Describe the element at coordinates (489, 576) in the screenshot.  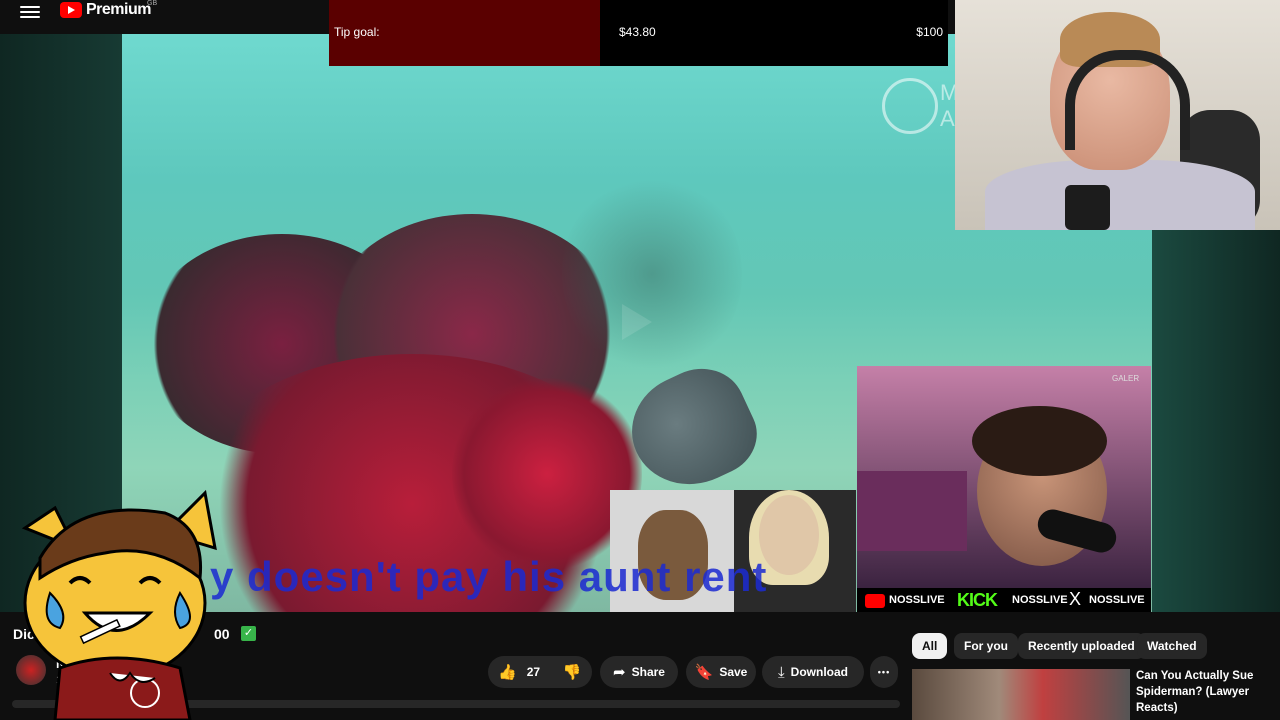
I see `chat-caption: y doesn't pay his aunt rent` at that location.